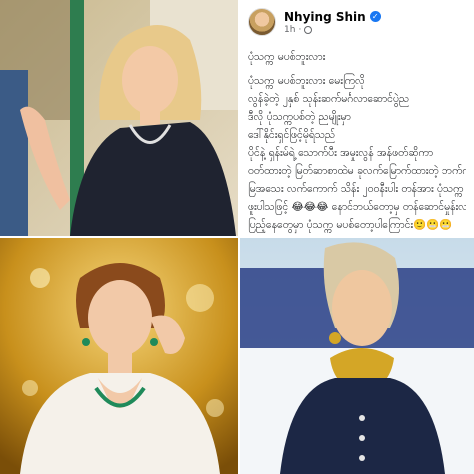  Describe the element at coordinates (299, 117) in the screenshot. I see `post-line: ဒီလို ပုံသက္ကပစ်တဲ့ ညမျိုးမှာ` at that location.